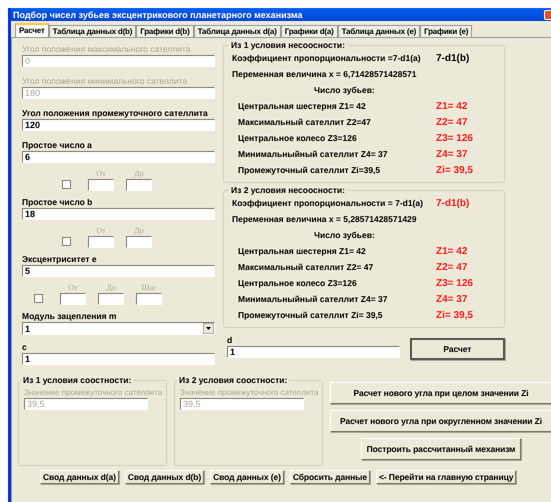  What do you see at coordinates (247, 477) in the screenshot?
I see `footer-button: Свод данных (e)` at bounding box center [247, 477].